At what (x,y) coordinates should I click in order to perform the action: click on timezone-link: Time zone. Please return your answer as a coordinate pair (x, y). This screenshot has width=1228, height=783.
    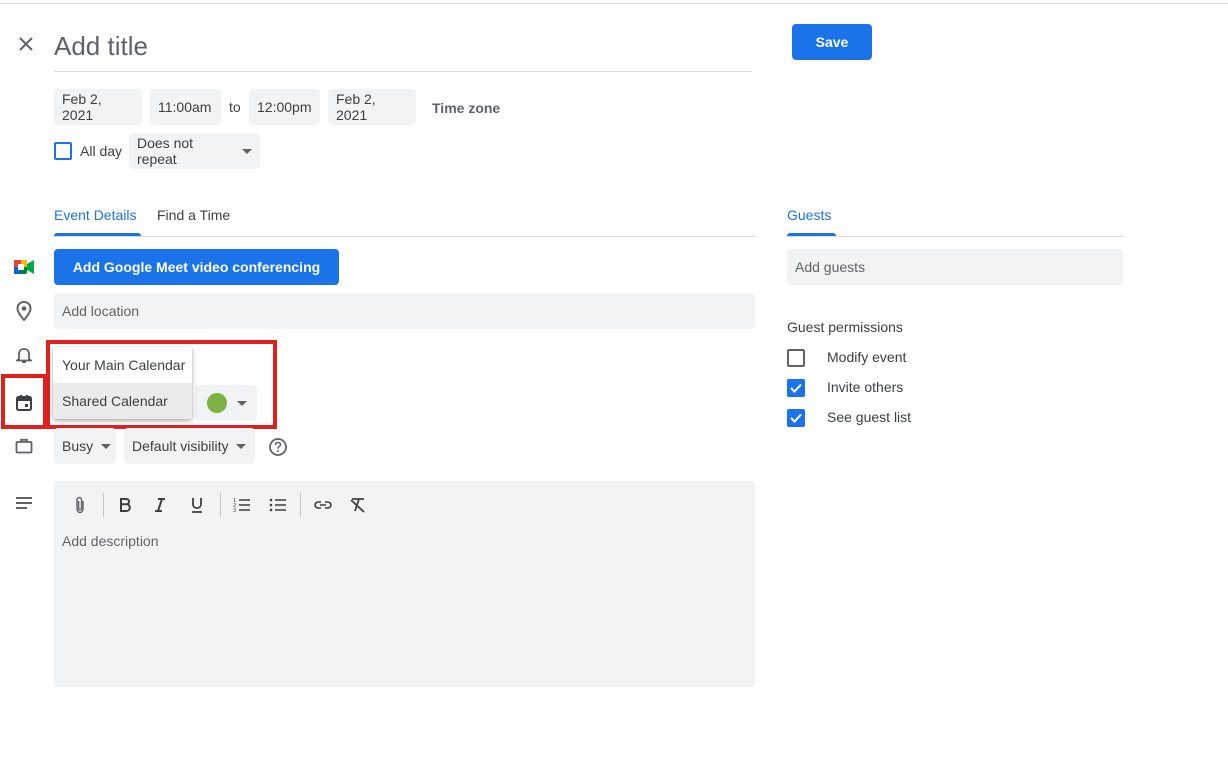
    Looking at the image, I should click on (466, 108).